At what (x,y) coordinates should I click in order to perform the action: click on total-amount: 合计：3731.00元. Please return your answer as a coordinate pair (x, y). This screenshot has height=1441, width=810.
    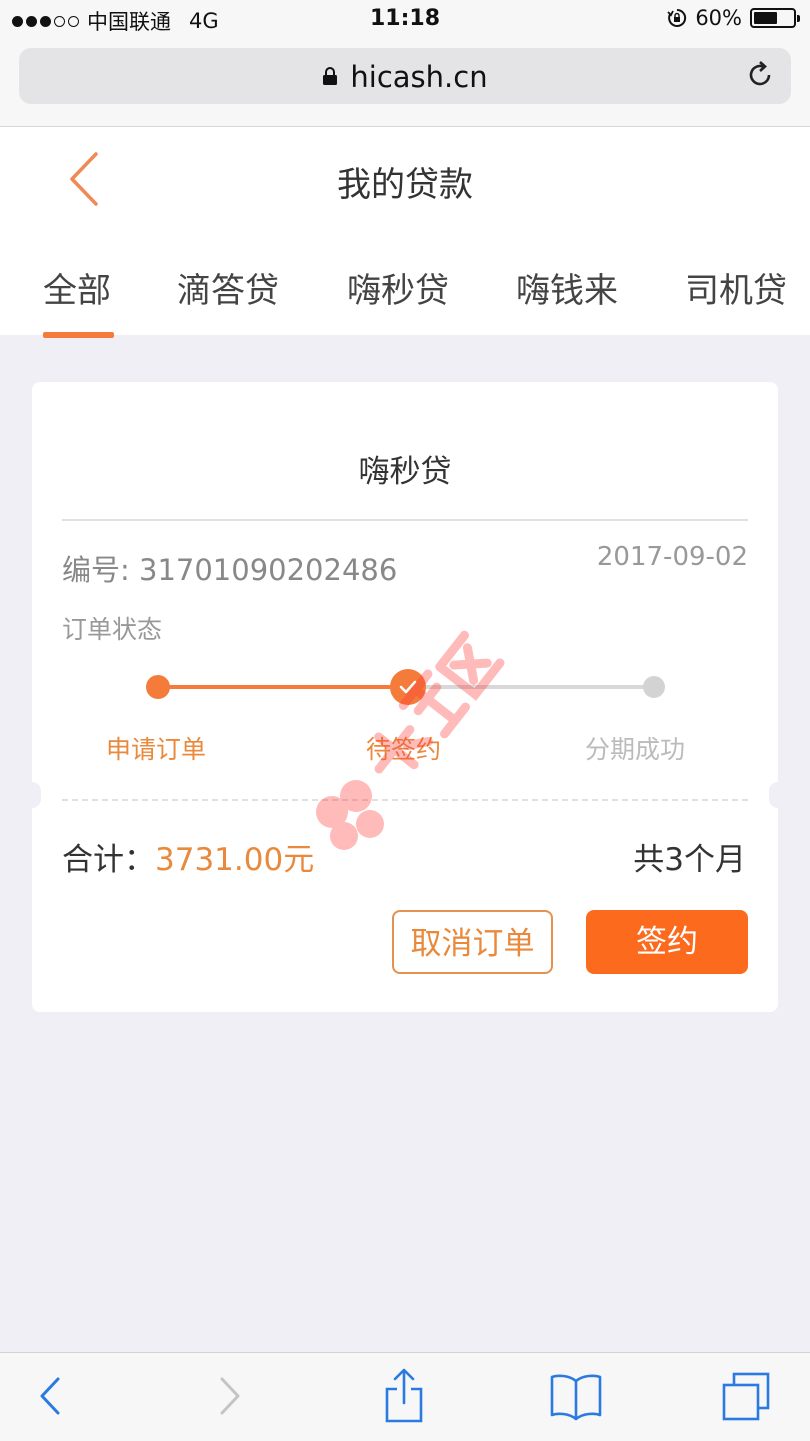
    Looking at the image, I should click on (188, 856).